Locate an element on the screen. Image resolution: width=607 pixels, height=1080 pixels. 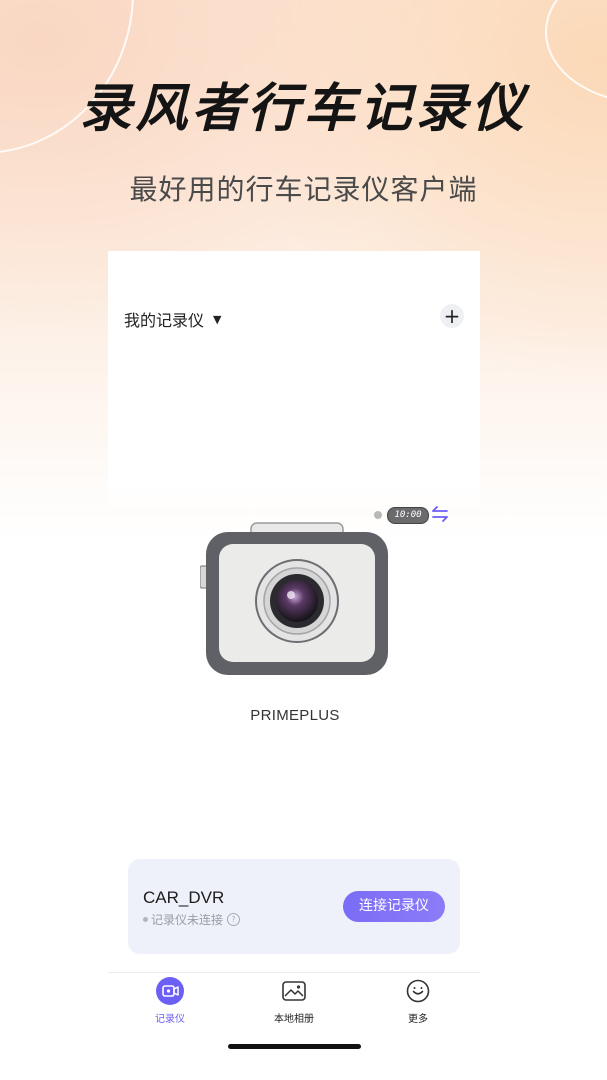
connection-status-text: 记录仪未连接 is located at coordinates (187, 920).